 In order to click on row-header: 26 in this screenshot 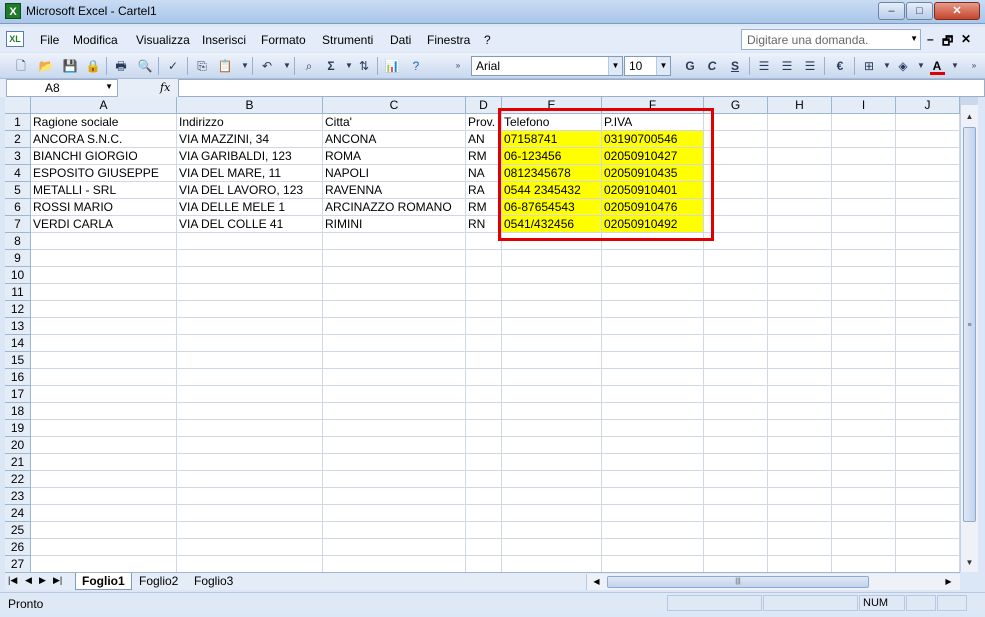, I will do `click(18, 547)`.